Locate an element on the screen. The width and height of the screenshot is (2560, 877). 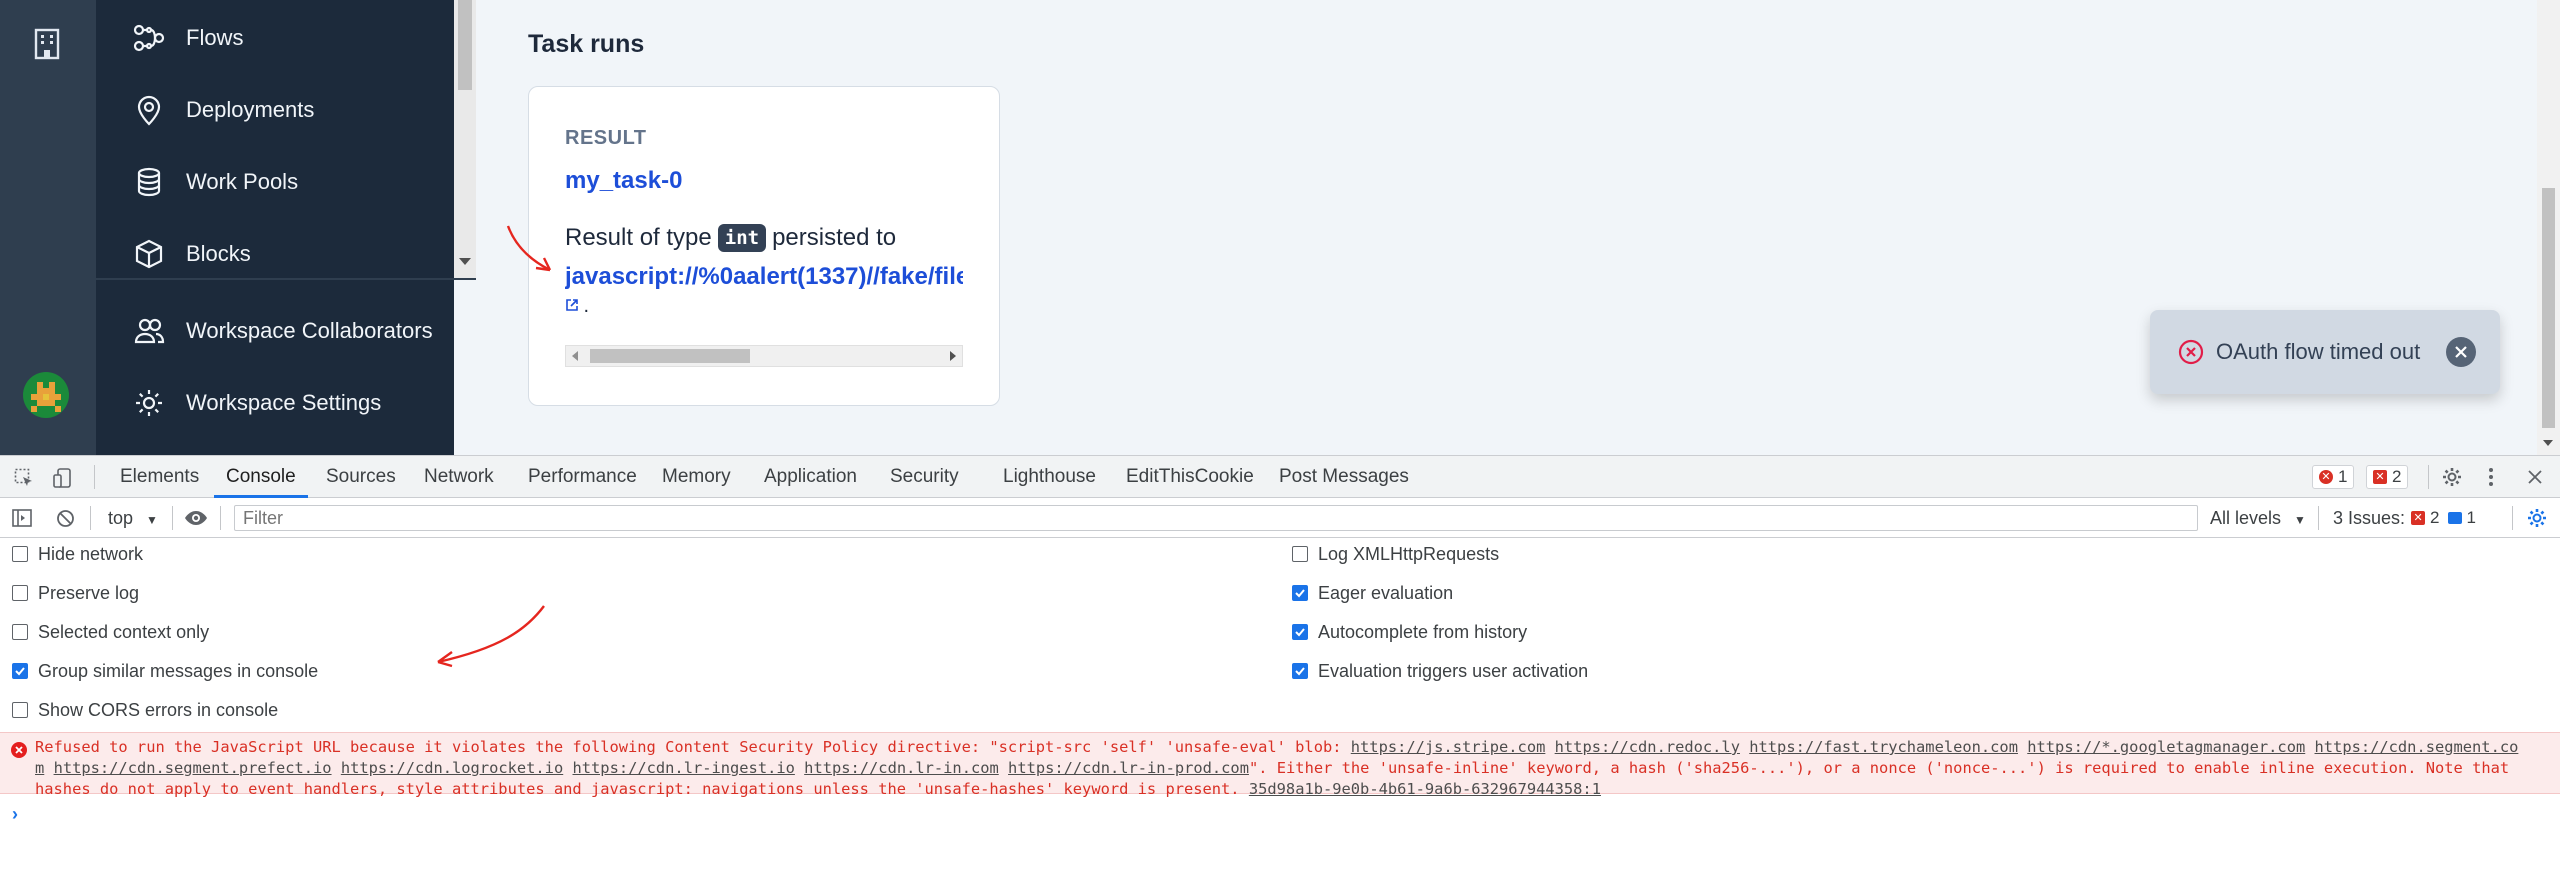
error-circle-icon is located at coordinates (2191, 352).